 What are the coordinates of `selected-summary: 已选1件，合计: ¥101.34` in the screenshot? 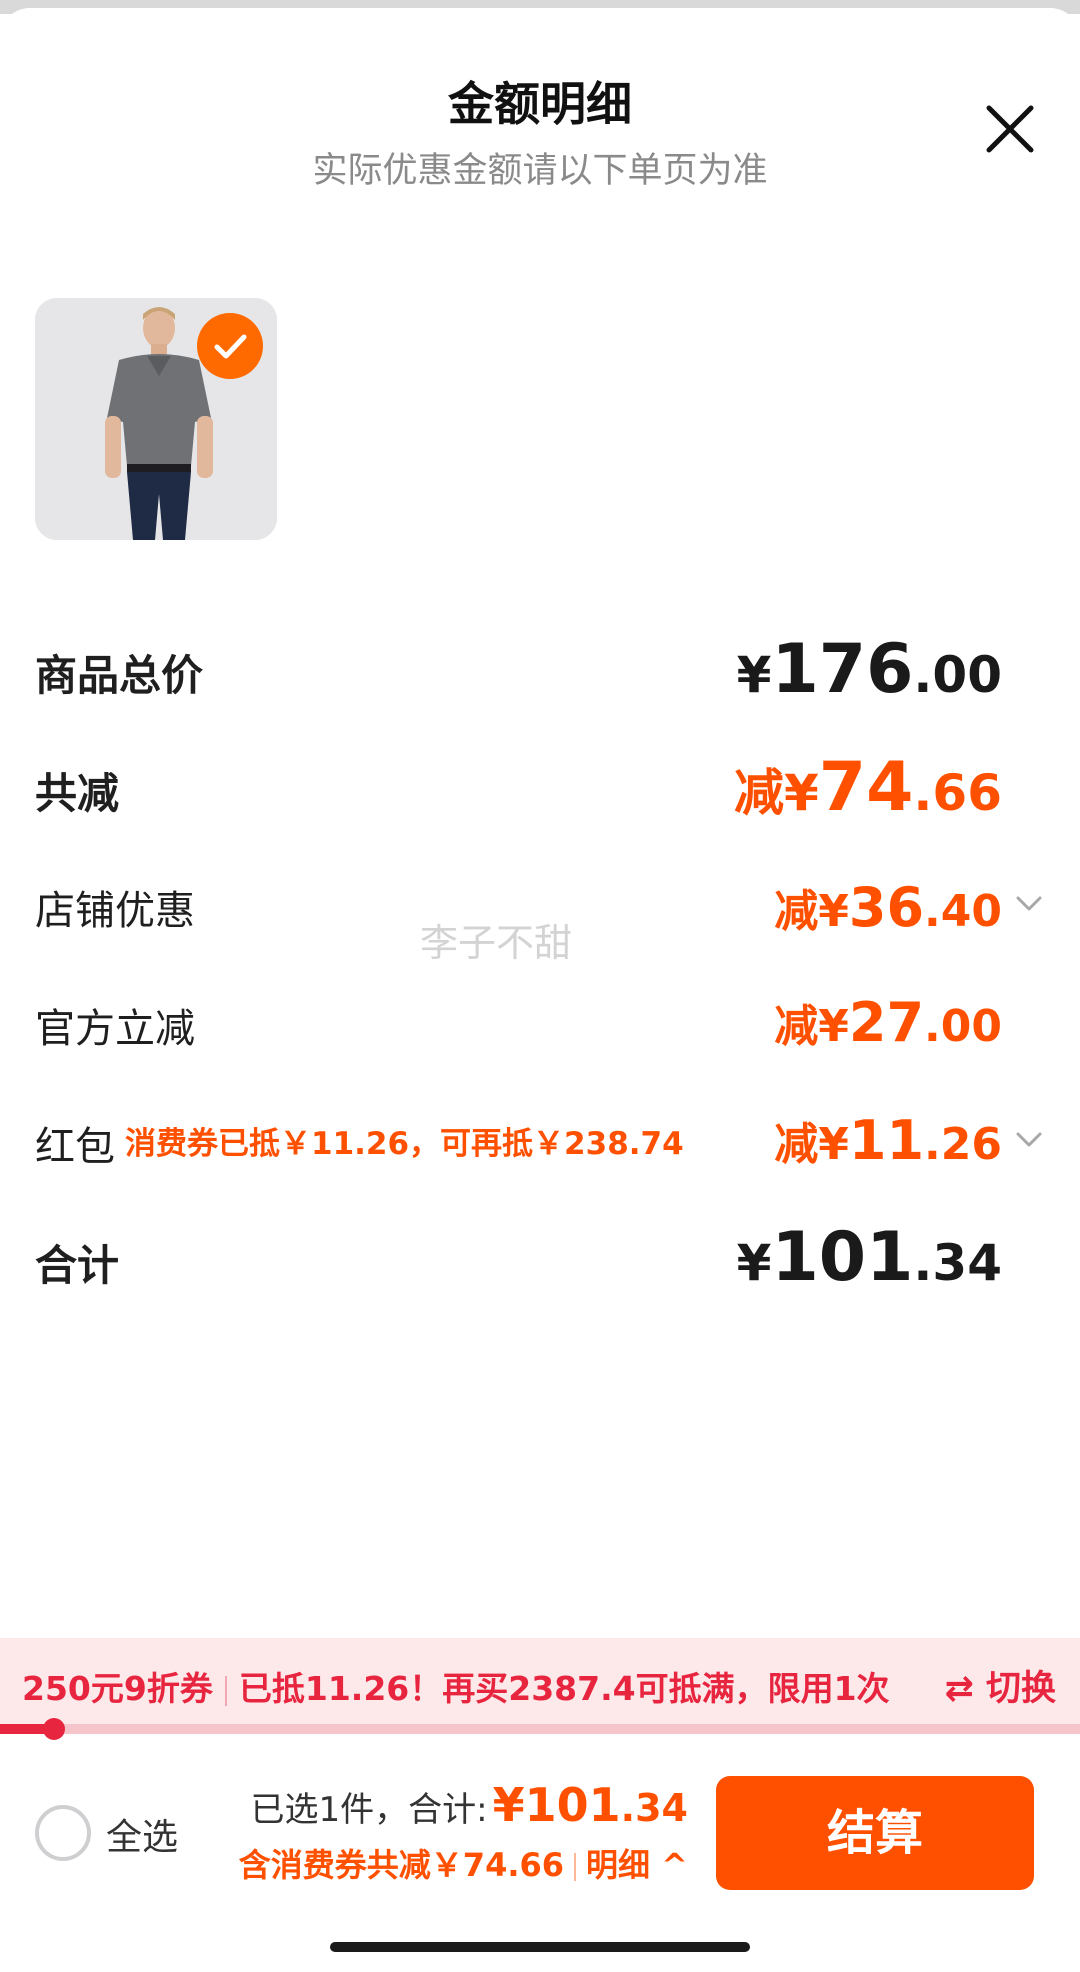 It's located at (469, 1805).